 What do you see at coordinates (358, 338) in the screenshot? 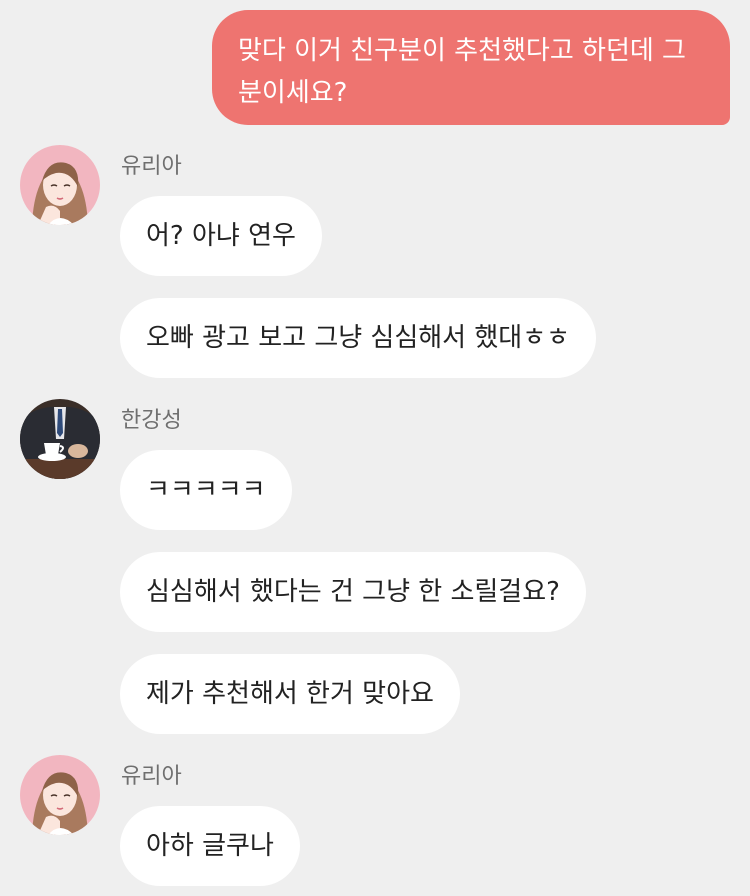
I see `their-message-bubble: 오빠 광고 보고 그냥 심심해서 했대ㅎㅎ` at bounding box center [358, 338].